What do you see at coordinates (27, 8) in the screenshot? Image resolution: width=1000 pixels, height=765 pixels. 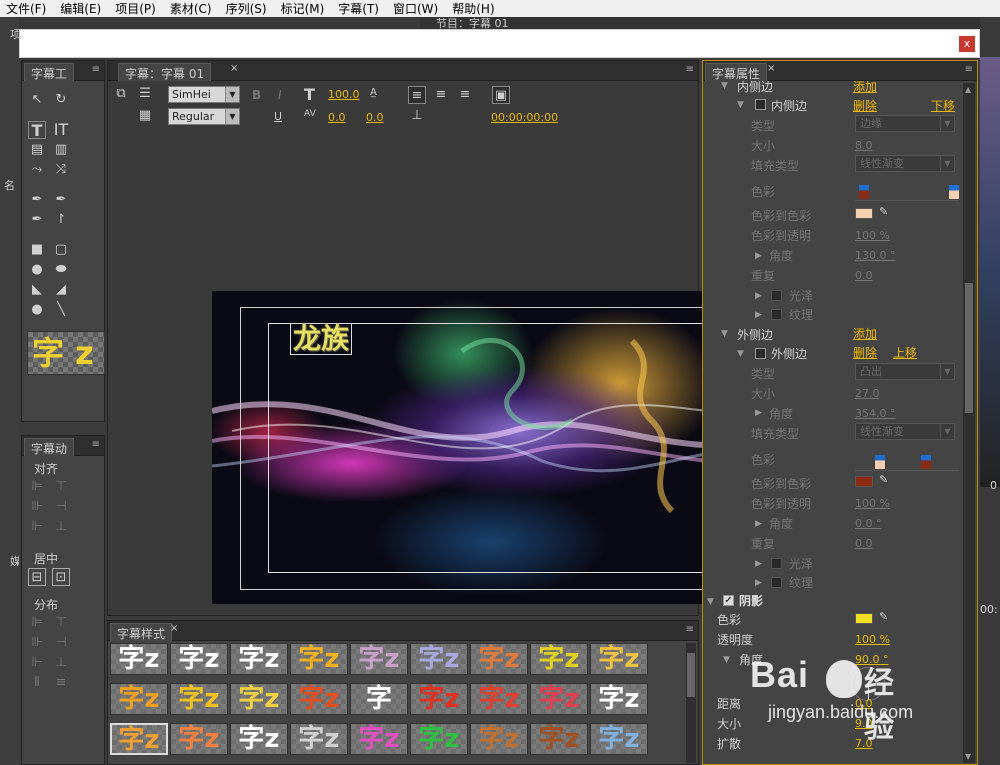 I see `menu-file: 文件(F)` at bounding box center [27, 8].